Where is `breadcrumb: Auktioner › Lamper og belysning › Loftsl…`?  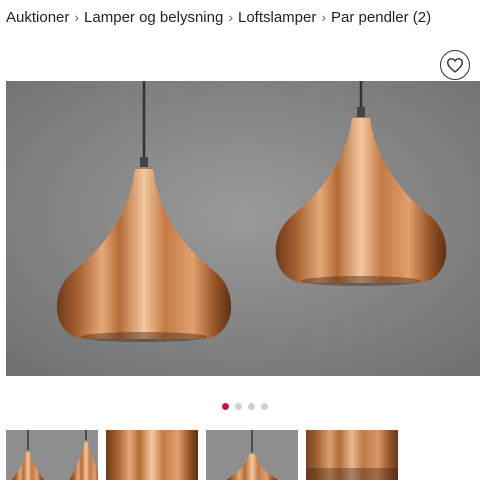 breadcrumb: Auktioner › Lamper og belysning › Loftsl… is located at coordinates (218, 17).